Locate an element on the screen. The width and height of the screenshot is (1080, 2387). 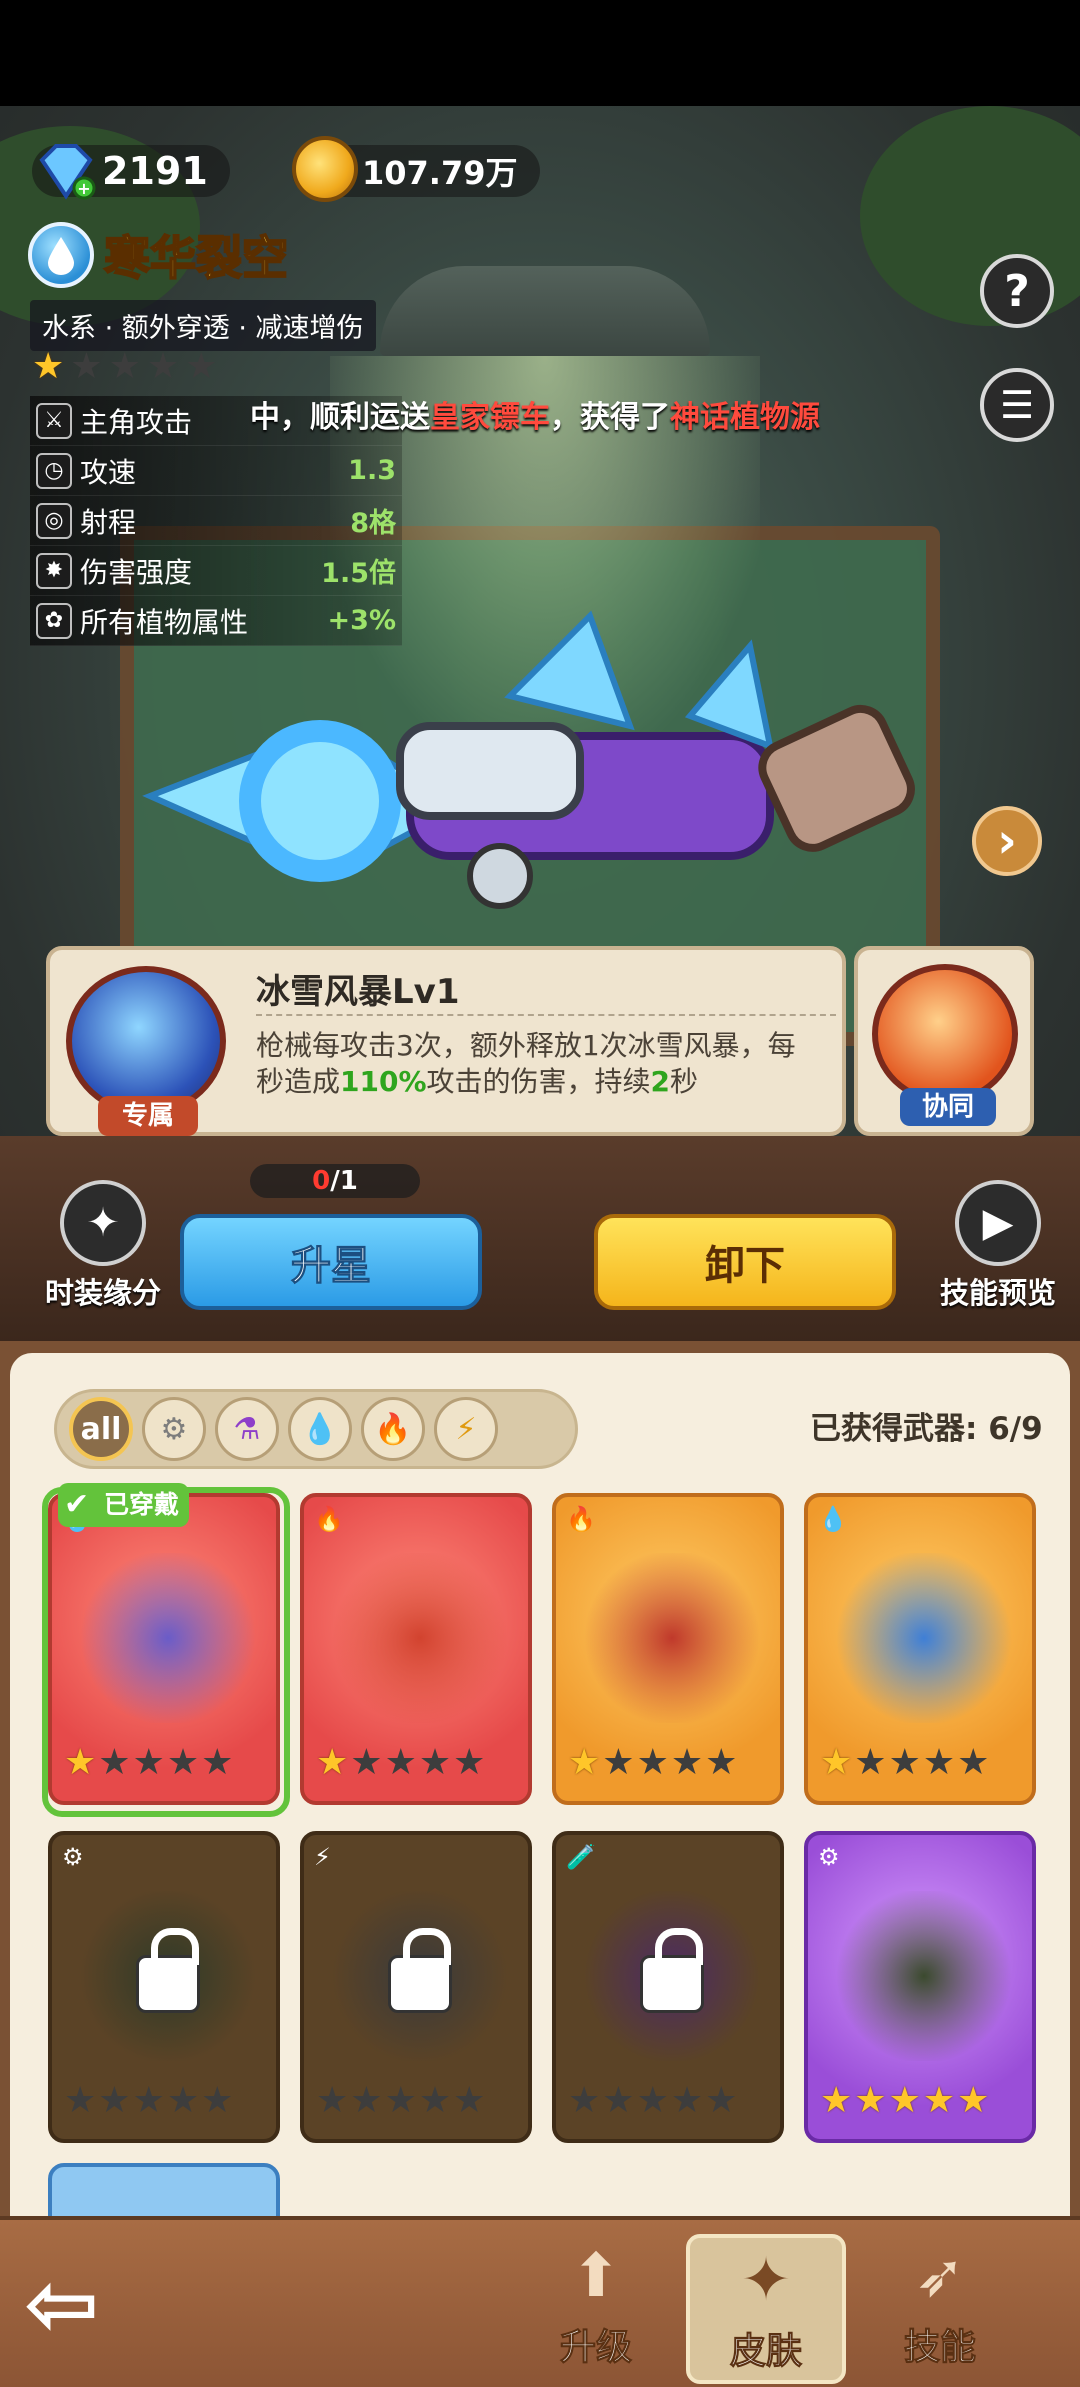
weapon-card: ⚡ ★ ★ ★ ★ ★ is located at coordinates (416, 1987).